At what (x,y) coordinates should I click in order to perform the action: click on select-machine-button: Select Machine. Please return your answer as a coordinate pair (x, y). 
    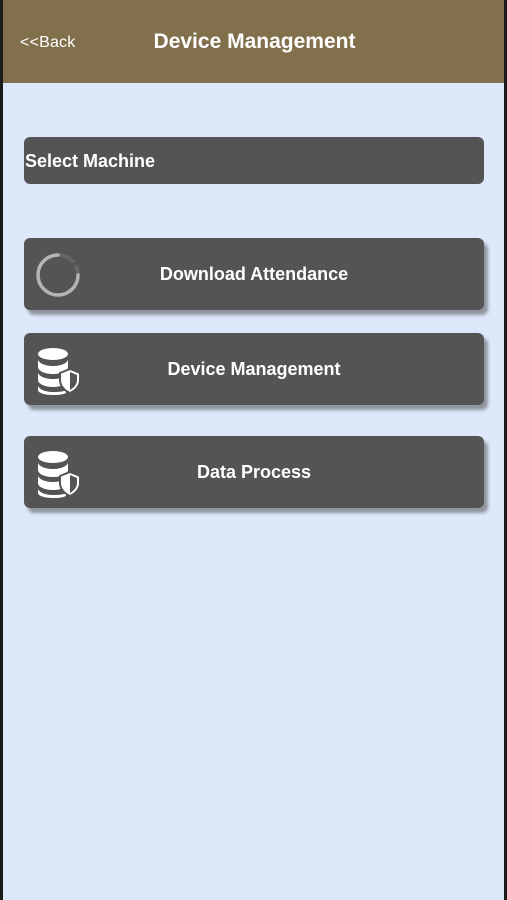
    Looking at the image, I should click on (254, 160).